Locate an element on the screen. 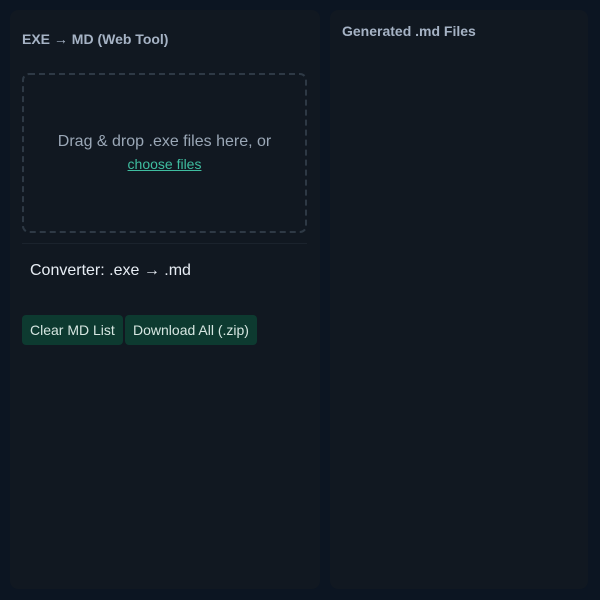  panel-title: EXE → MD (Web Tool) is located at coordinates (95, 39).